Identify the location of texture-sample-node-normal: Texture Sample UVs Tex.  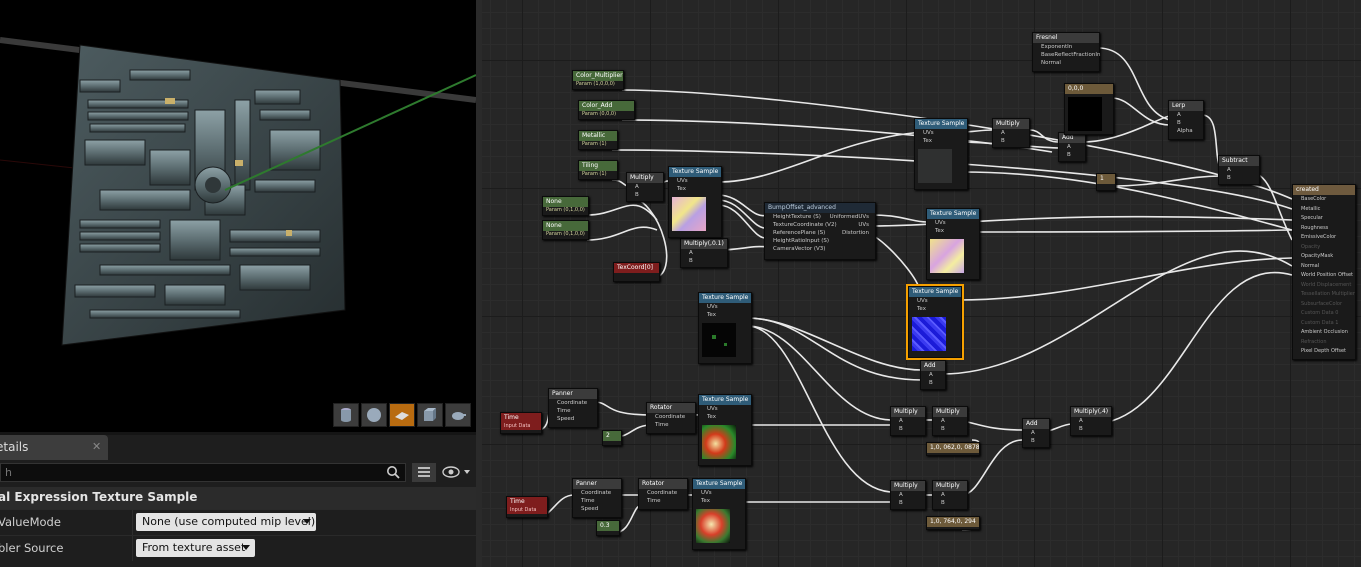
(935, 322).